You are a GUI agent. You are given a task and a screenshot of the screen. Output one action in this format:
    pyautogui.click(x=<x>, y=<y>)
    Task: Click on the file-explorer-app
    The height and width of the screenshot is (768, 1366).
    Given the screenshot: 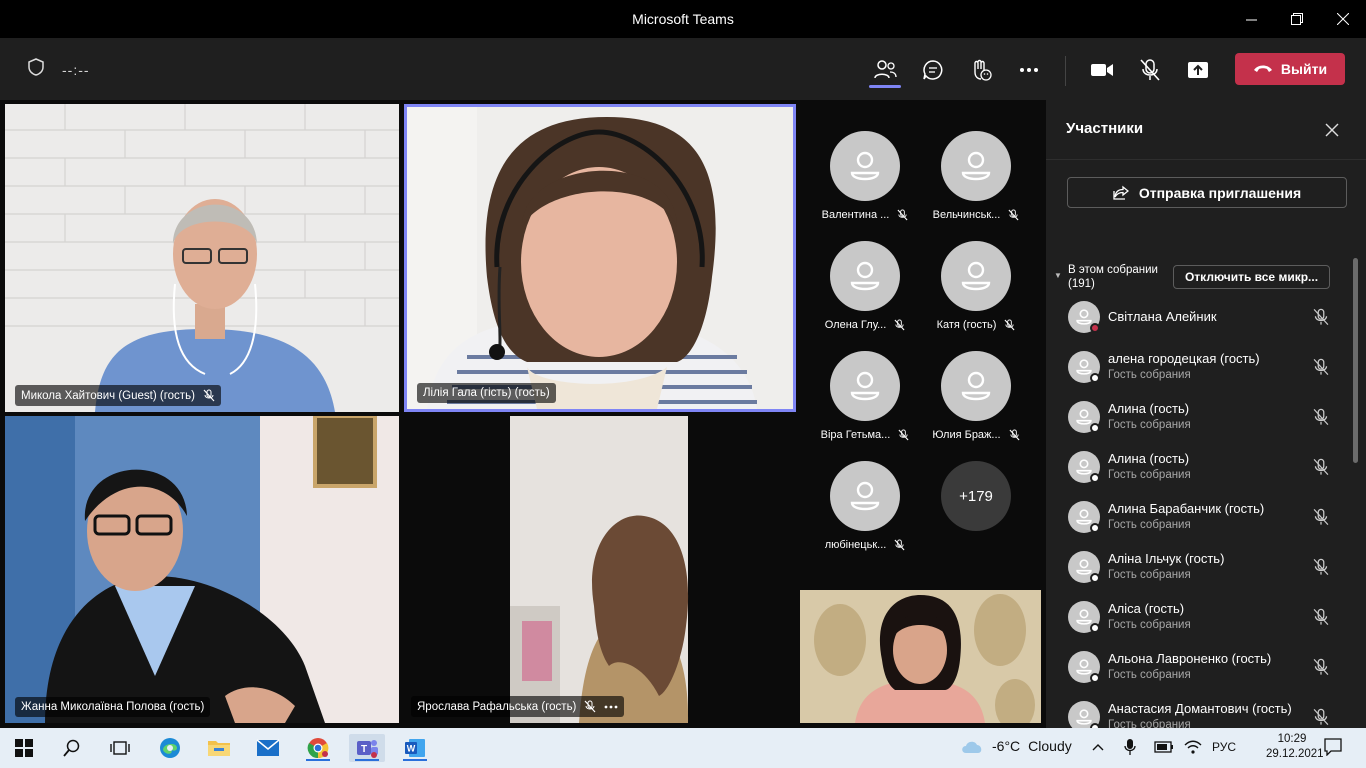 What is the action you would take?
    pyautogui.click(x=219, y=748)
    